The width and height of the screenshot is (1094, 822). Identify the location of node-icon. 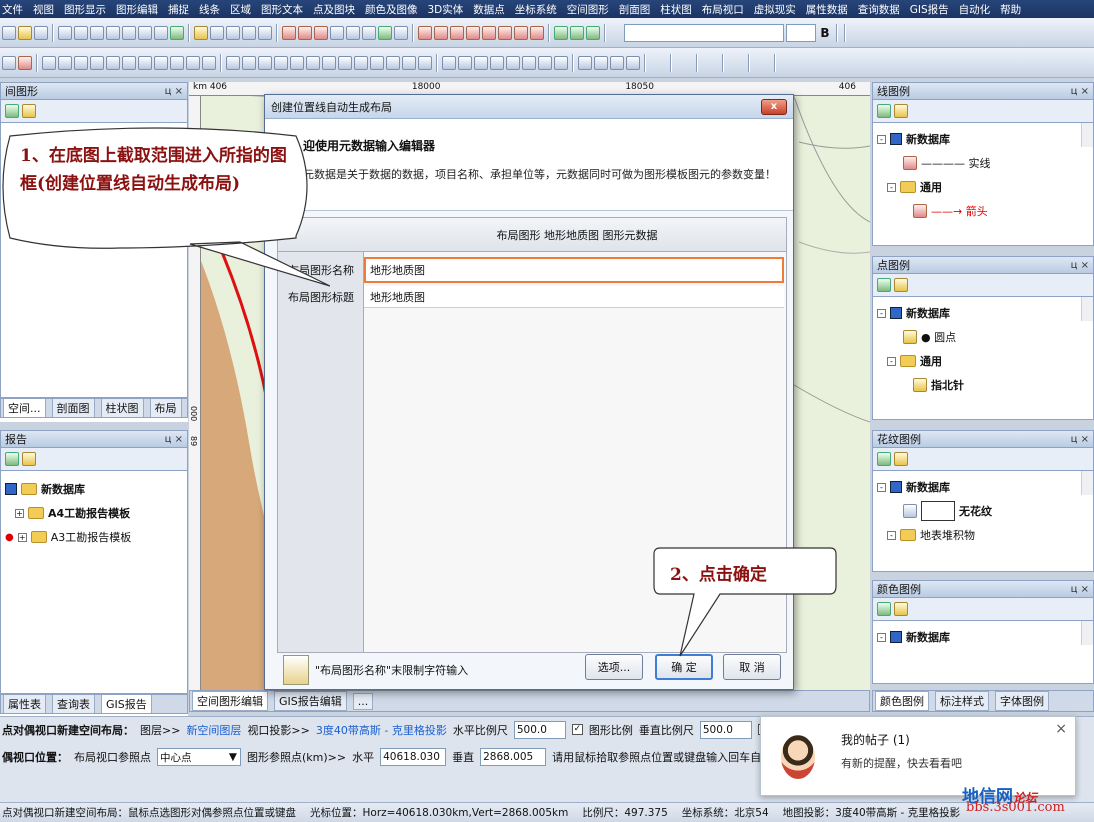
(217, 32).